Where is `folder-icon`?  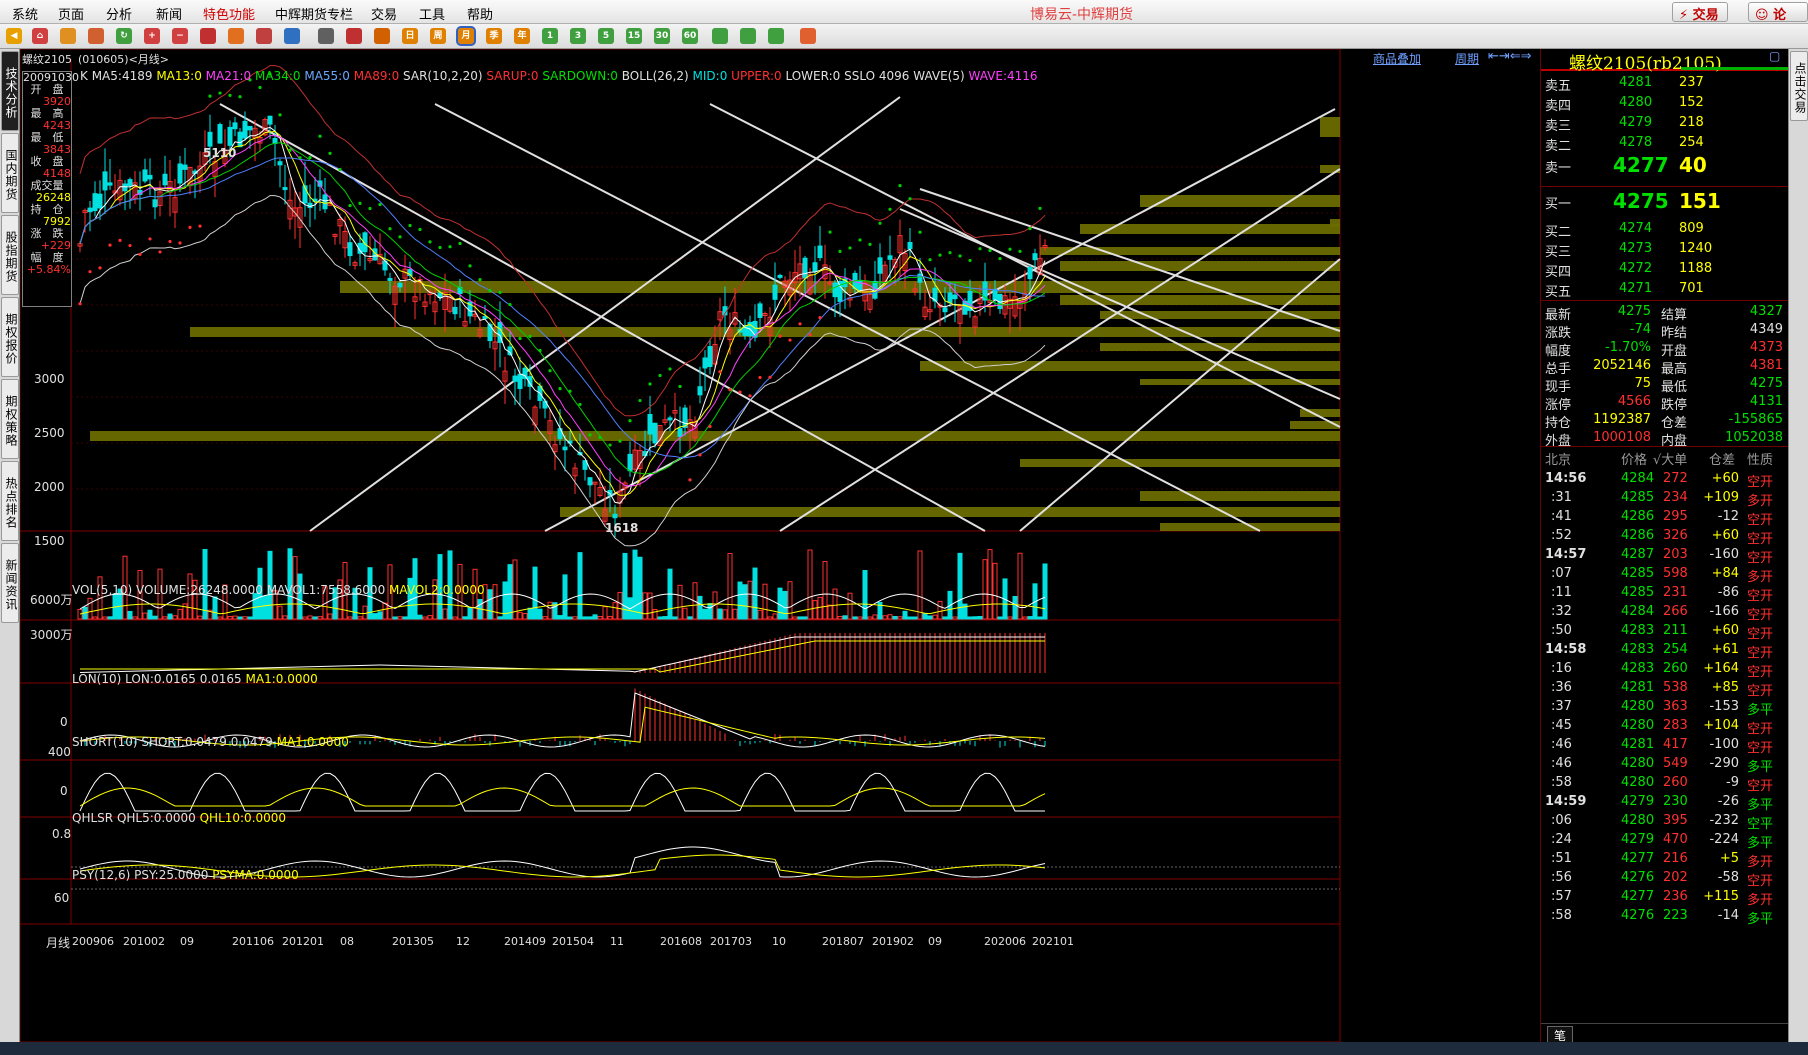
folder-icon is located at coordinates (96, 36).